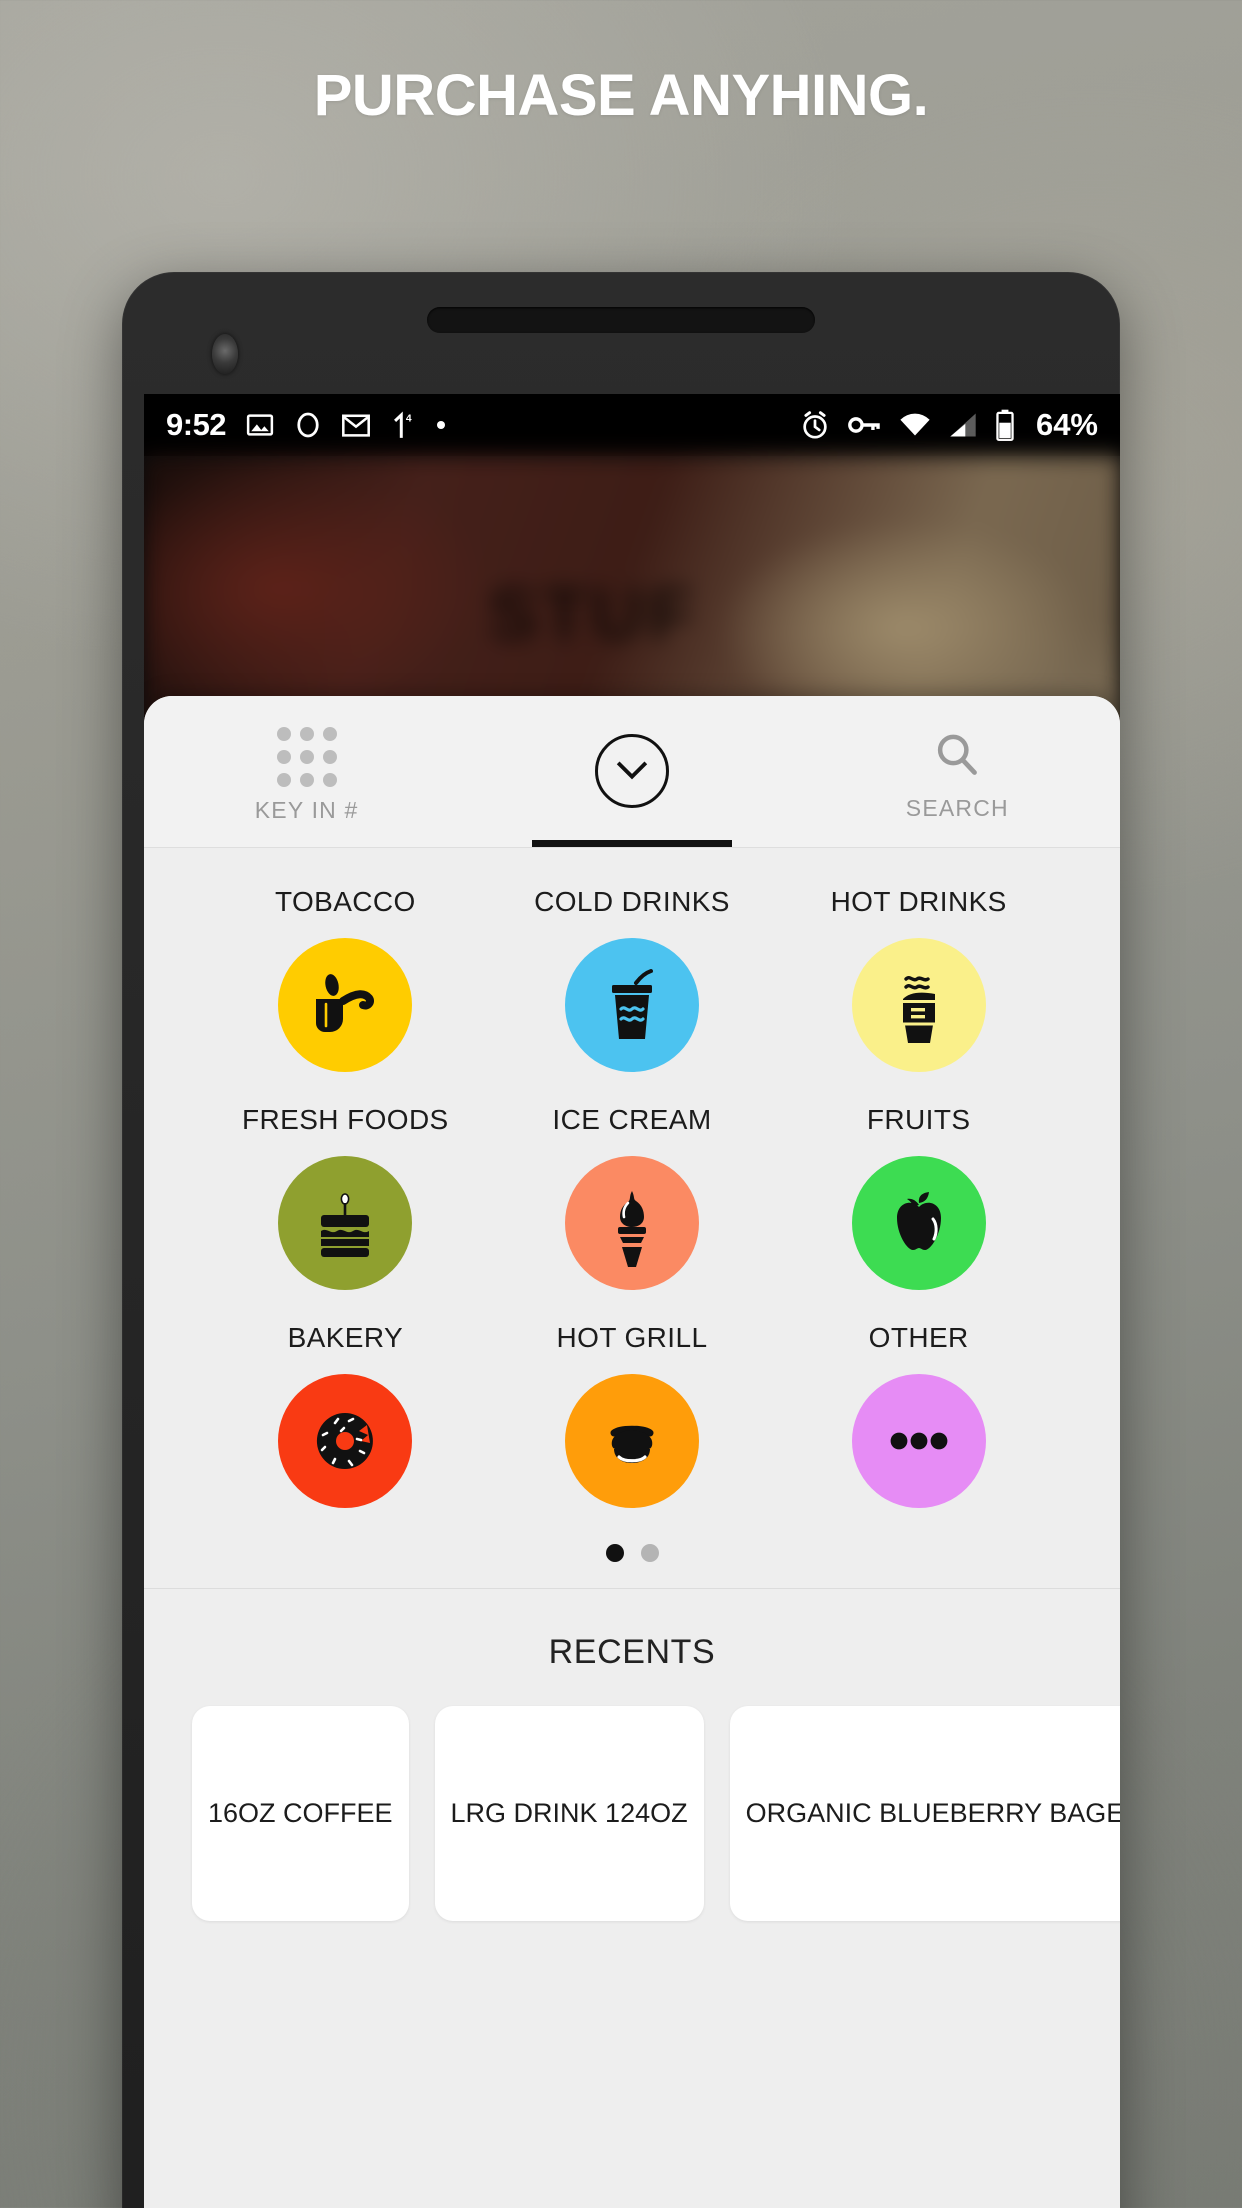  Describe the element at coordinates (632, 901) in the screenshot. I see `category-cold-drinks-label: COLD DRINKS` at that location.